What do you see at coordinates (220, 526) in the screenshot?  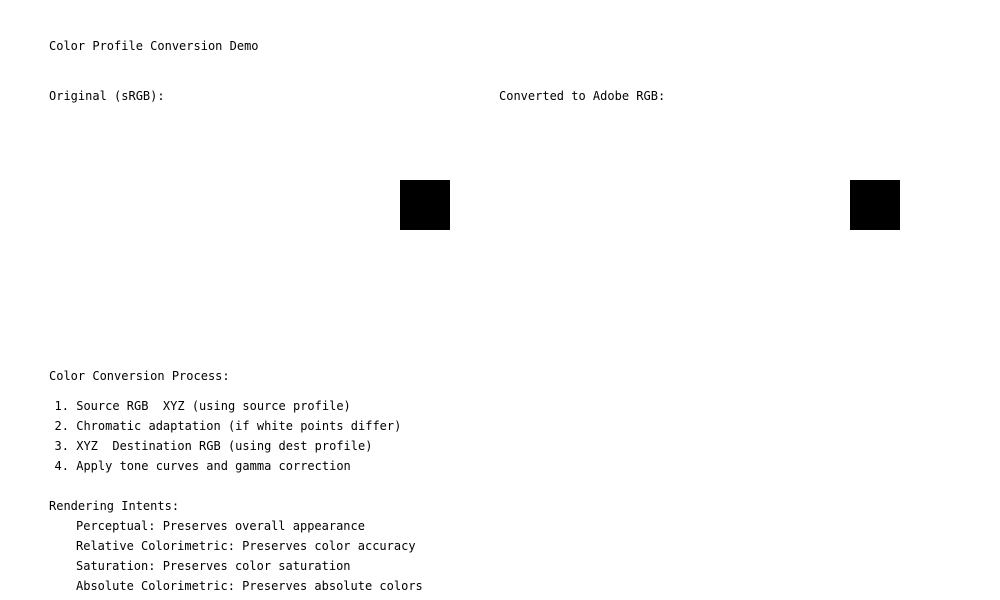 I see `intent-item: Perceptual: Preserves overall appearance` at bounding box center [220, 526].